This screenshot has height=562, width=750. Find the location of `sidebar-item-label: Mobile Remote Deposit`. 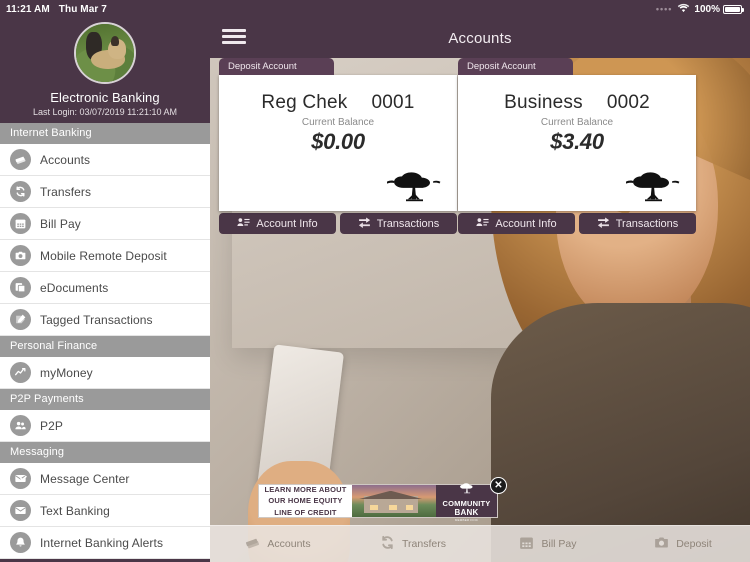

sidebar-item-label: Mobile Remote Deposit is located at coordinates (103, 255).